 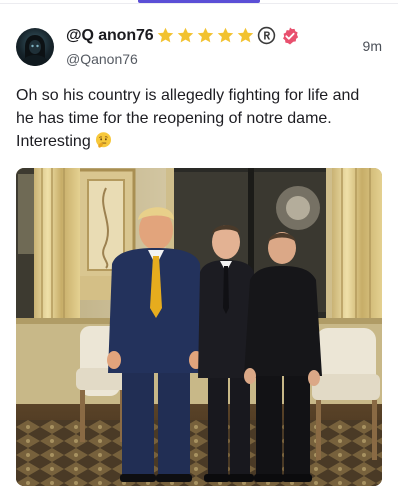 What do you see at coordinates (266, 35) in the screenshot?
I see `registered-icon` at bounding box center [266, 35].